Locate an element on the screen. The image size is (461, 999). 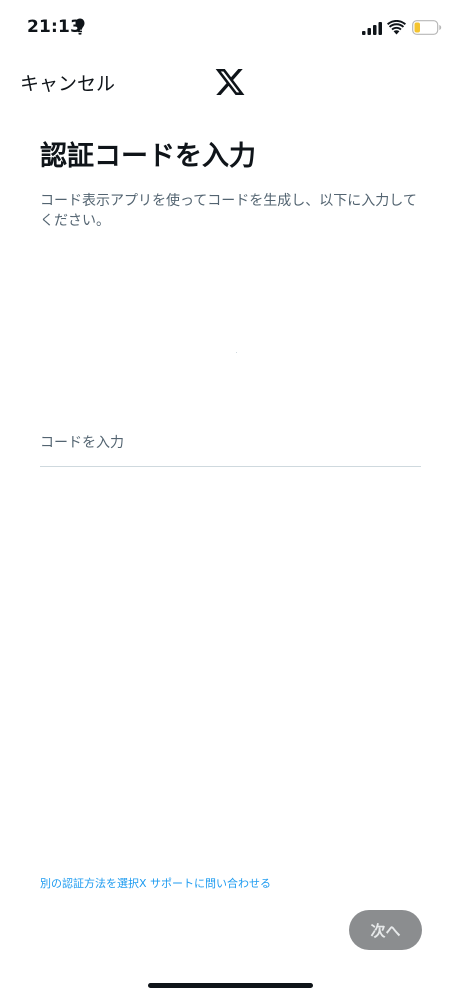
status-bar: 21:13 is located at coordinates (230, 28).